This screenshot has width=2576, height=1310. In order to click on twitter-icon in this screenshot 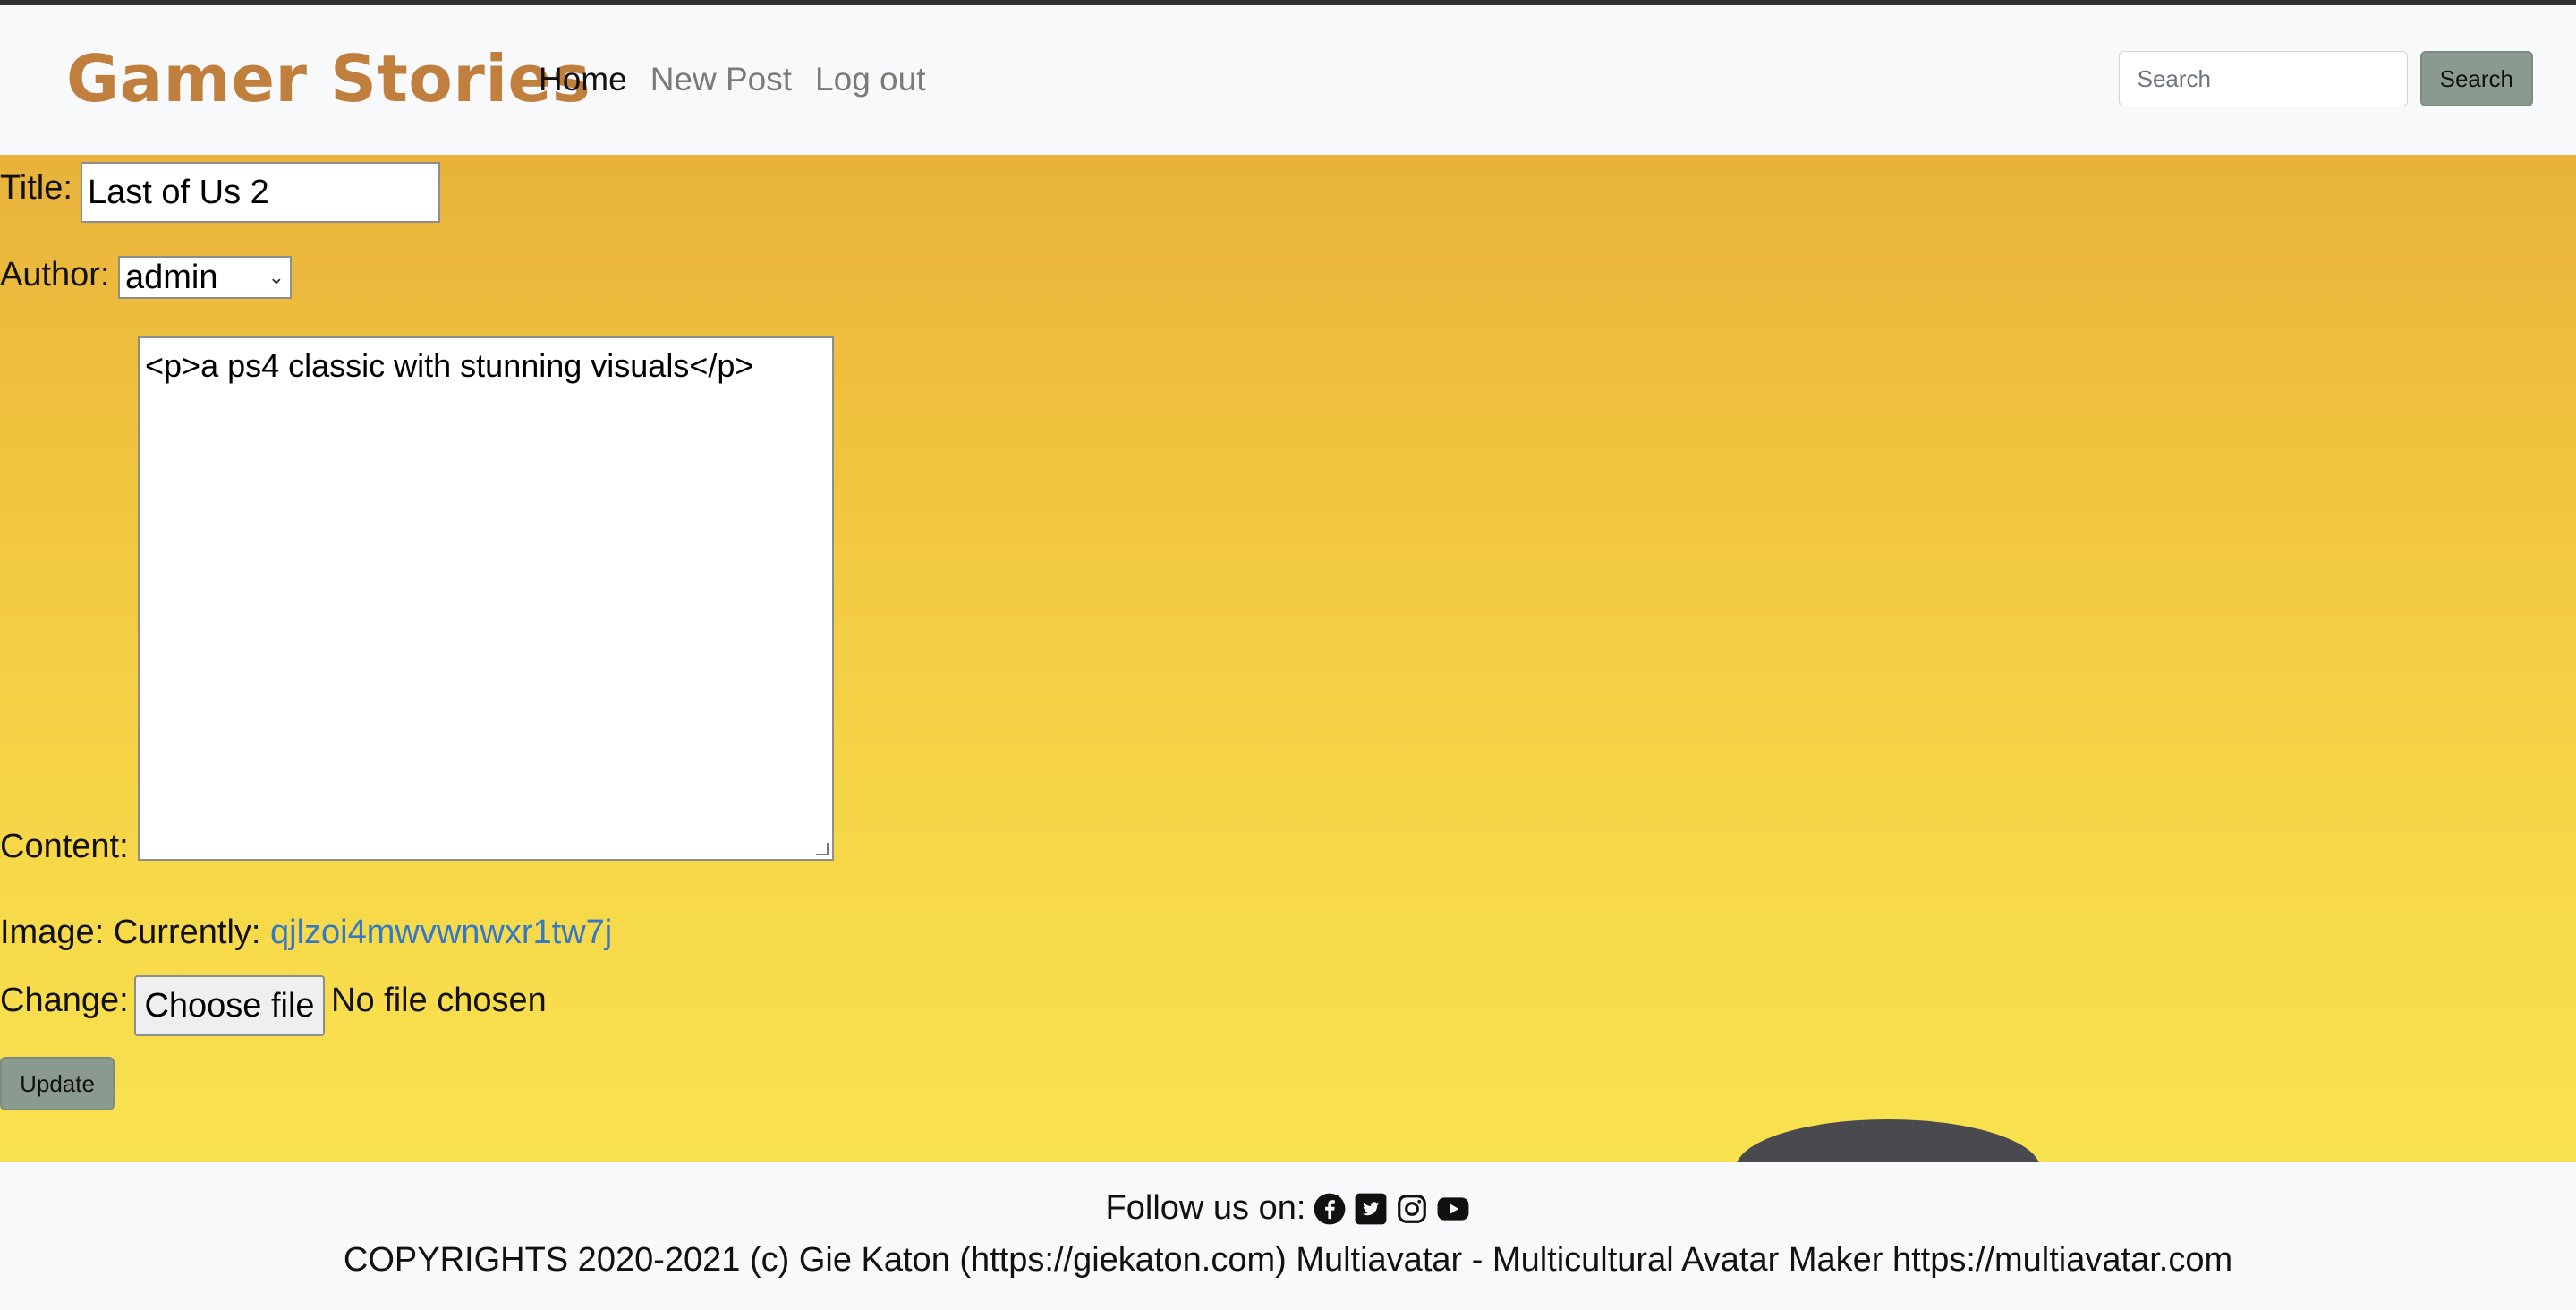, I will do `click(1371, 1209)`.